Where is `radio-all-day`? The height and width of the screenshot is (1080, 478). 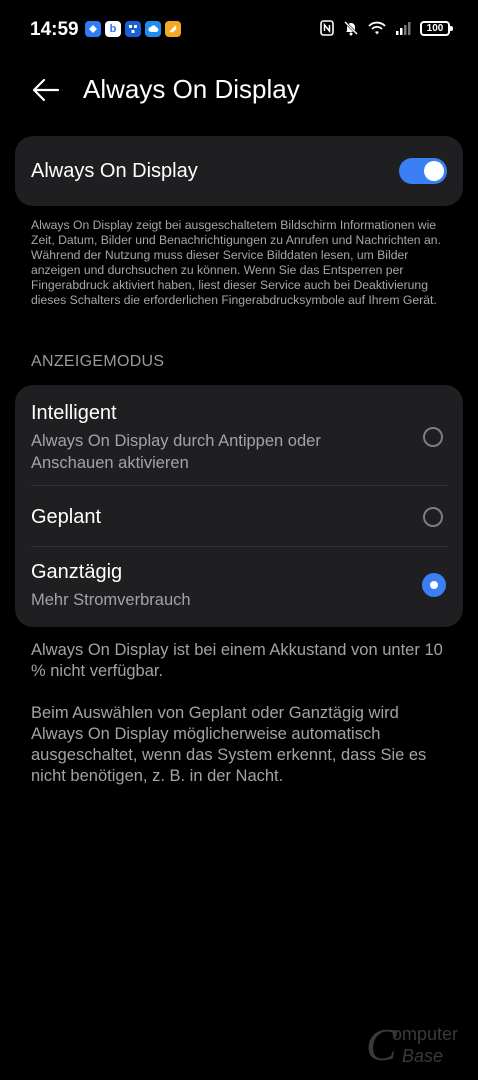 radio-all-day is located at coordinates (434, 585).